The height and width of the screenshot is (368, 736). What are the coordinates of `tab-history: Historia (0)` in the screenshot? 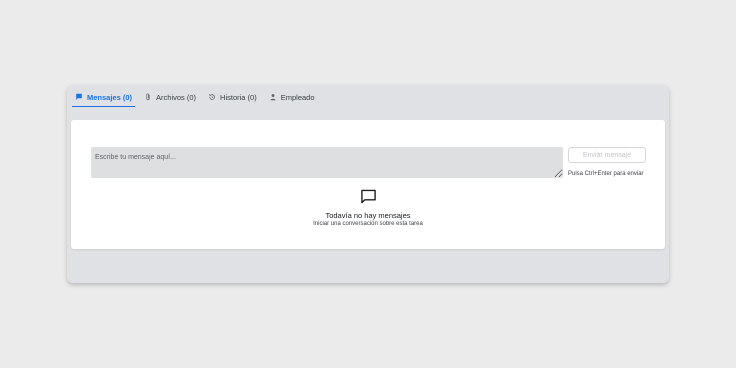 It's located at (232, 97).